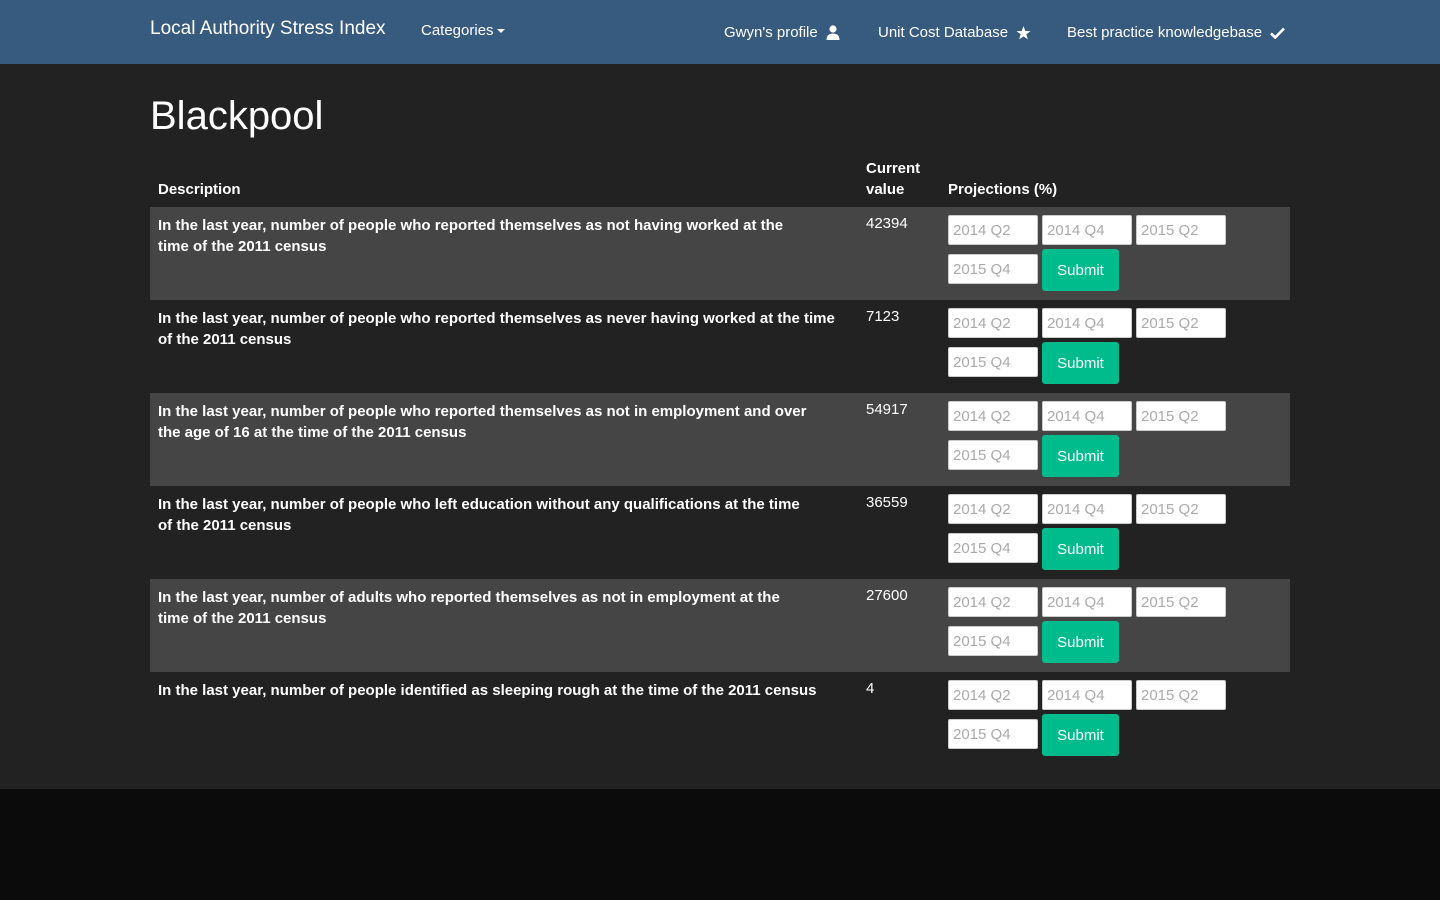 Image resolution: width=1440 pixels, height=900 pixels. What do you see at coordinates (943, 32) in the screenshot?
I see `unit-cost-label: Unit Cost Database` at bounding box center [943, 32].